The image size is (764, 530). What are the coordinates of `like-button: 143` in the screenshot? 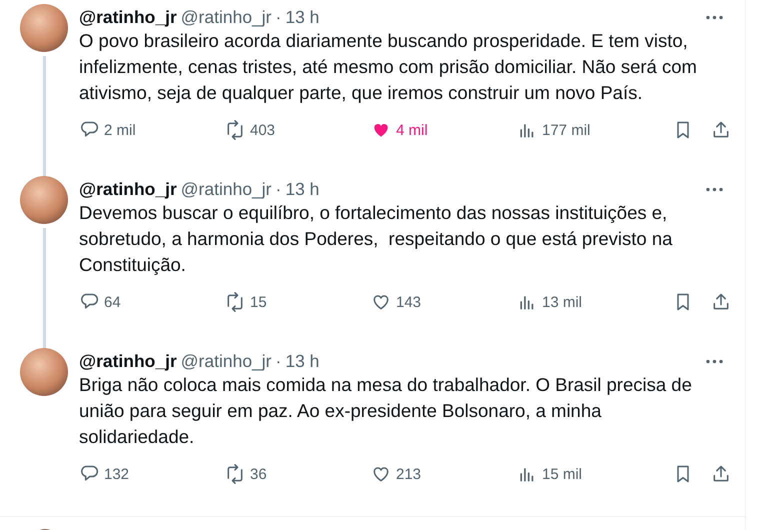 It's located at (444, 302).